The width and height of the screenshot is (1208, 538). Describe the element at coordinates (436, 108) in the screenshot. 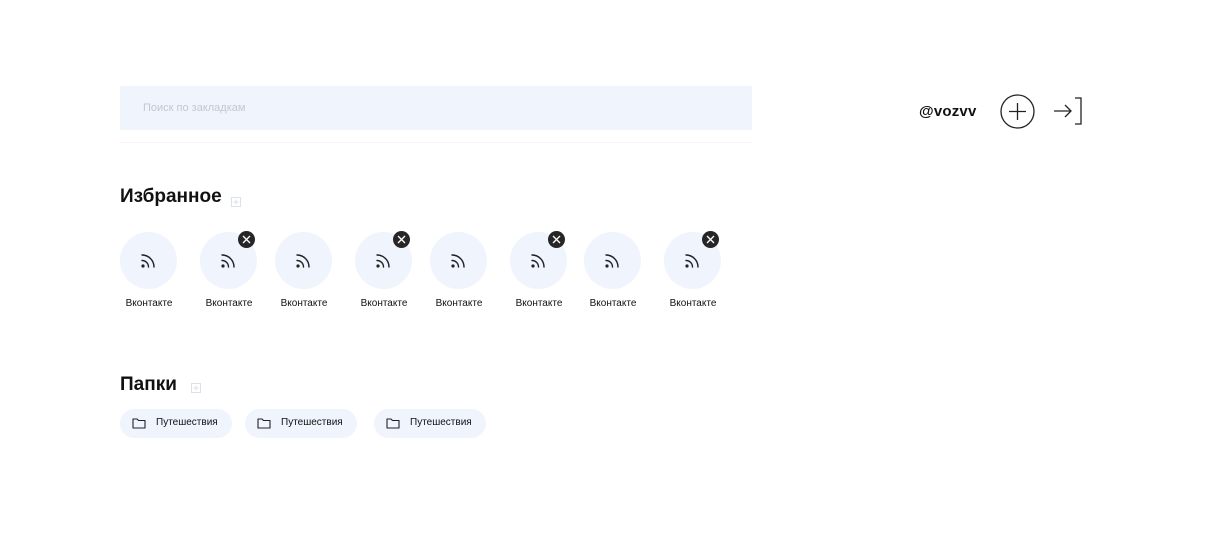

I see `search-input` at that location.